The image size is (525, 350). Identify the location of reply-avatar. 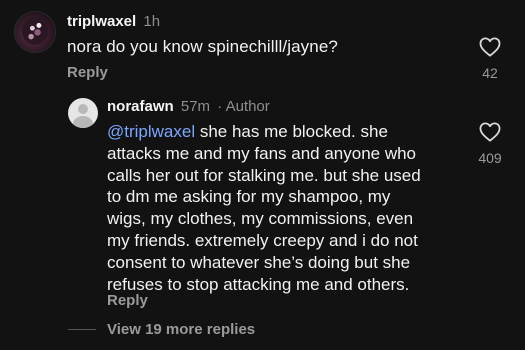
(83, 113).